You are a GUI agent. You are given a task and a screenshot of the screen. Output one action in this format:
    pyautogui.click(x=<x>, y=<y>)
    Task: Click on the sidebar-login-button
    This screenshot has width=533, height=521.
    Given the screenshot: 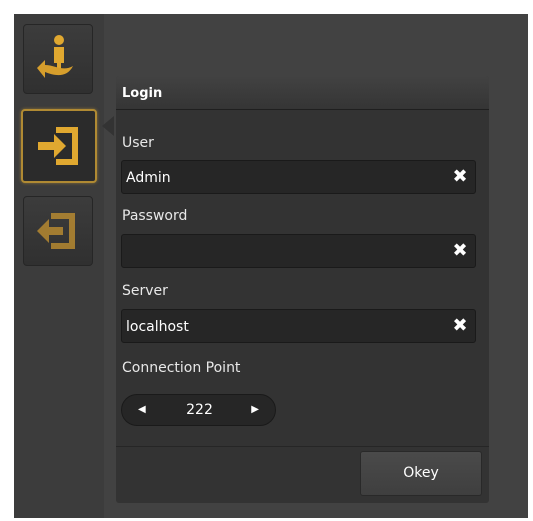 What is the action you would take?
    pyautogui.click(x=59, y=146)
    